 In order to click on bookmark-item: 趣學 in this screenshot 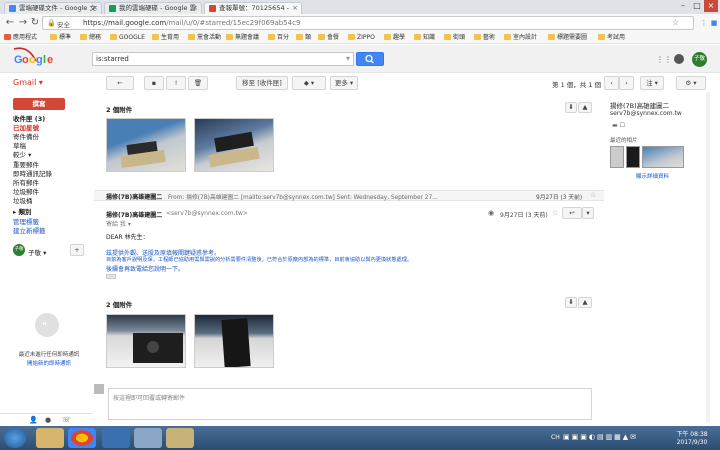, I will do `click(394, 37)`.